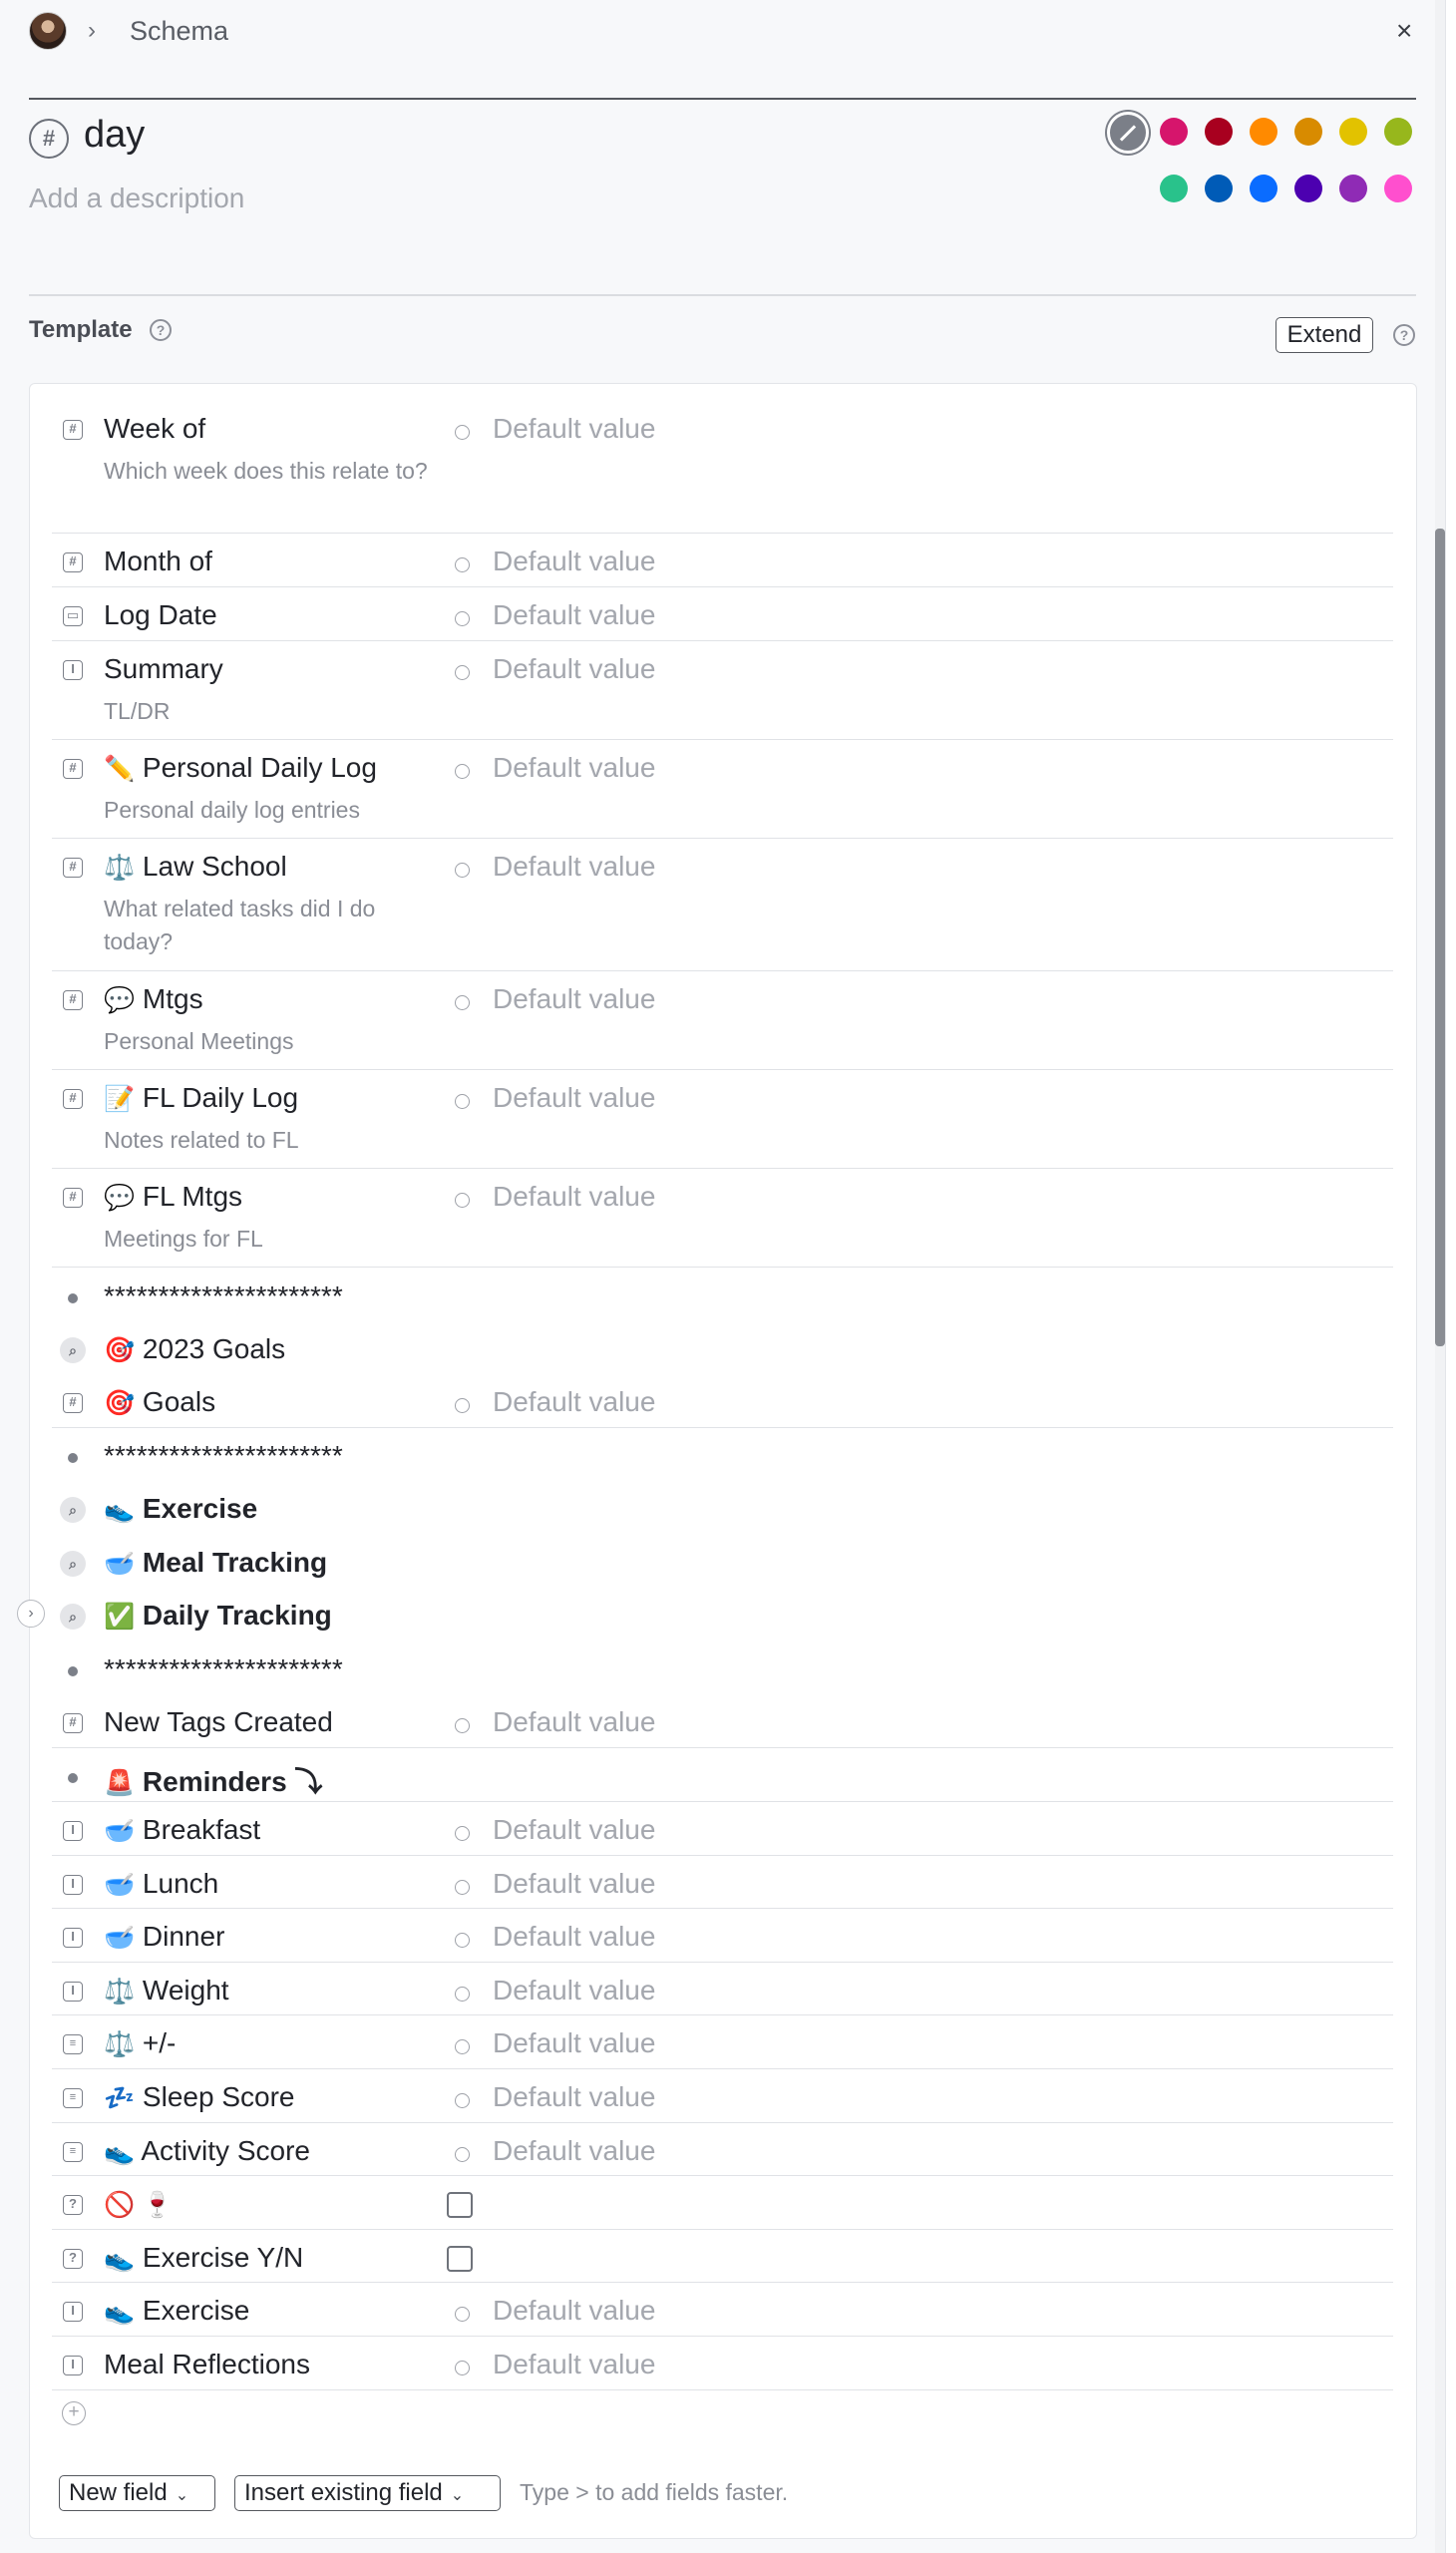  I want to click on field-row: # Month of Default value, so click(722, 561).